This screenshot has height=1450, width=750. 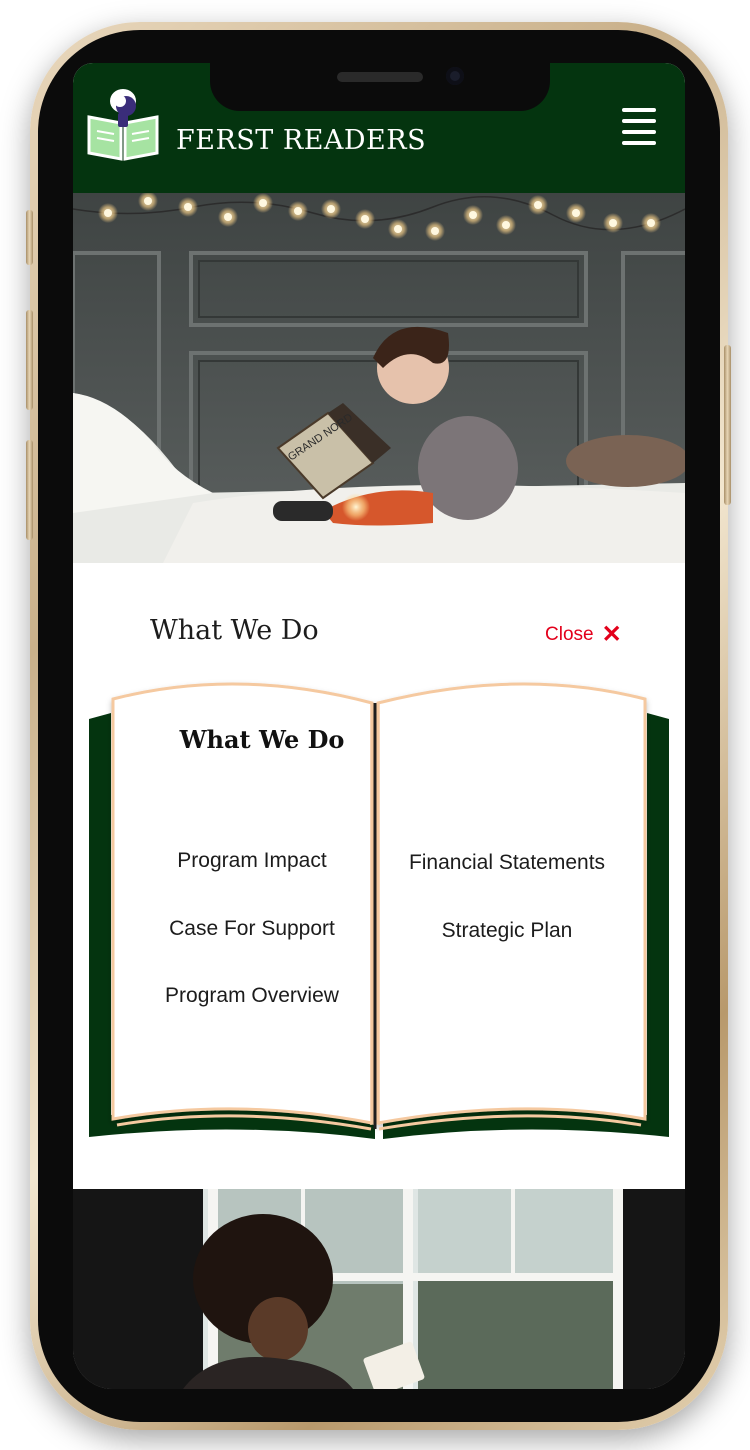 I want to click on menu-link-program-impact: Program Impact, so click(x=252, y=861).